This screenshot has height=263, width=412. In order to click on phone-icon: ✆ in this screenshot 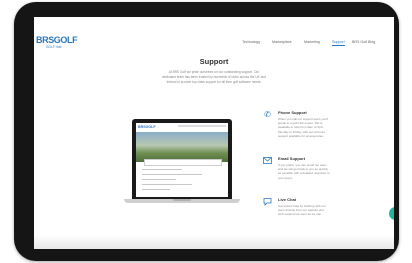, I will do `click(267, 114)`.